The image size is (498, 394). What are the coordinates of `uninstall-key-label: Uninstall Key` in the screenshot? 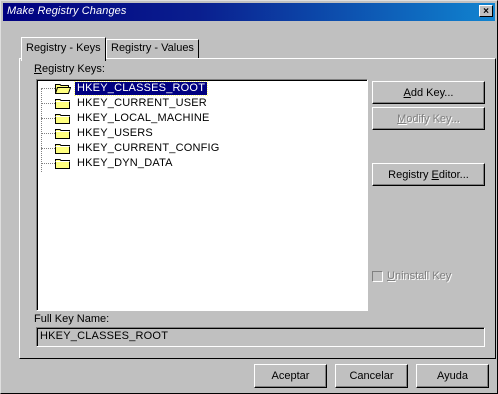 It's located at (419, 276).